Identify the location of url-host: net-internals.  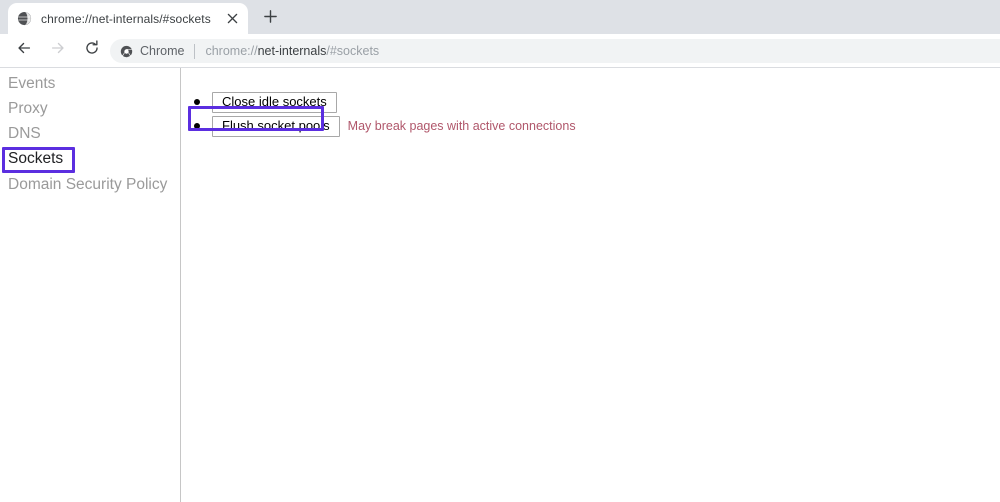
(292, 51).